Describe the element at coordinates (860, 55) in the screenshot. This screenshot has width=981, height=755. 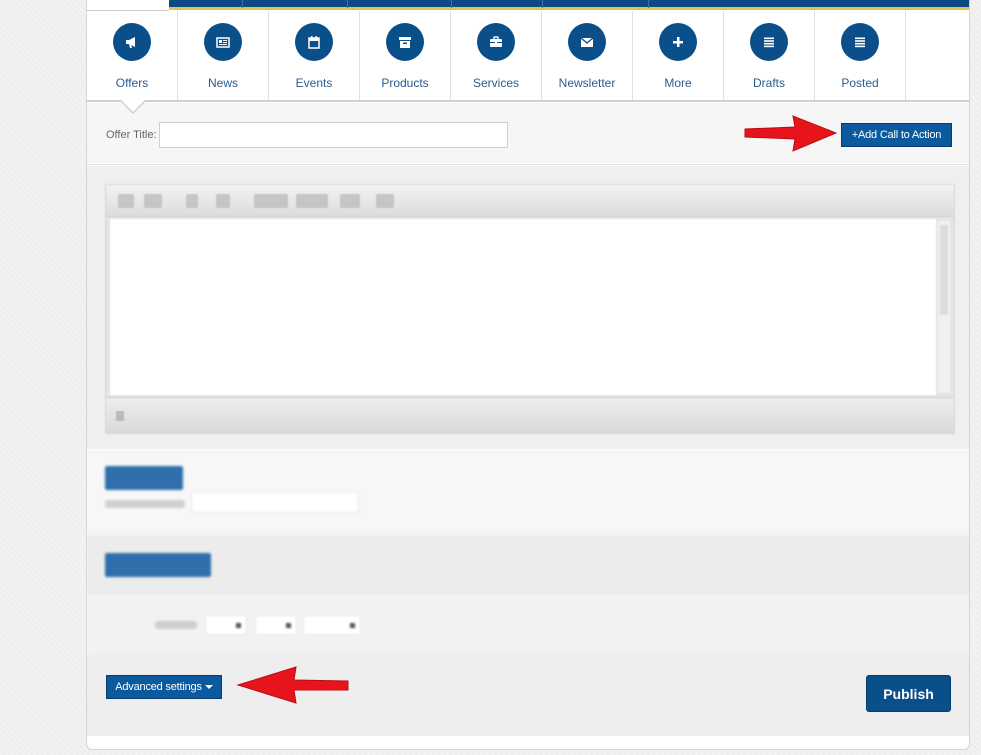
I see `tab-posted: Posted` at that location.